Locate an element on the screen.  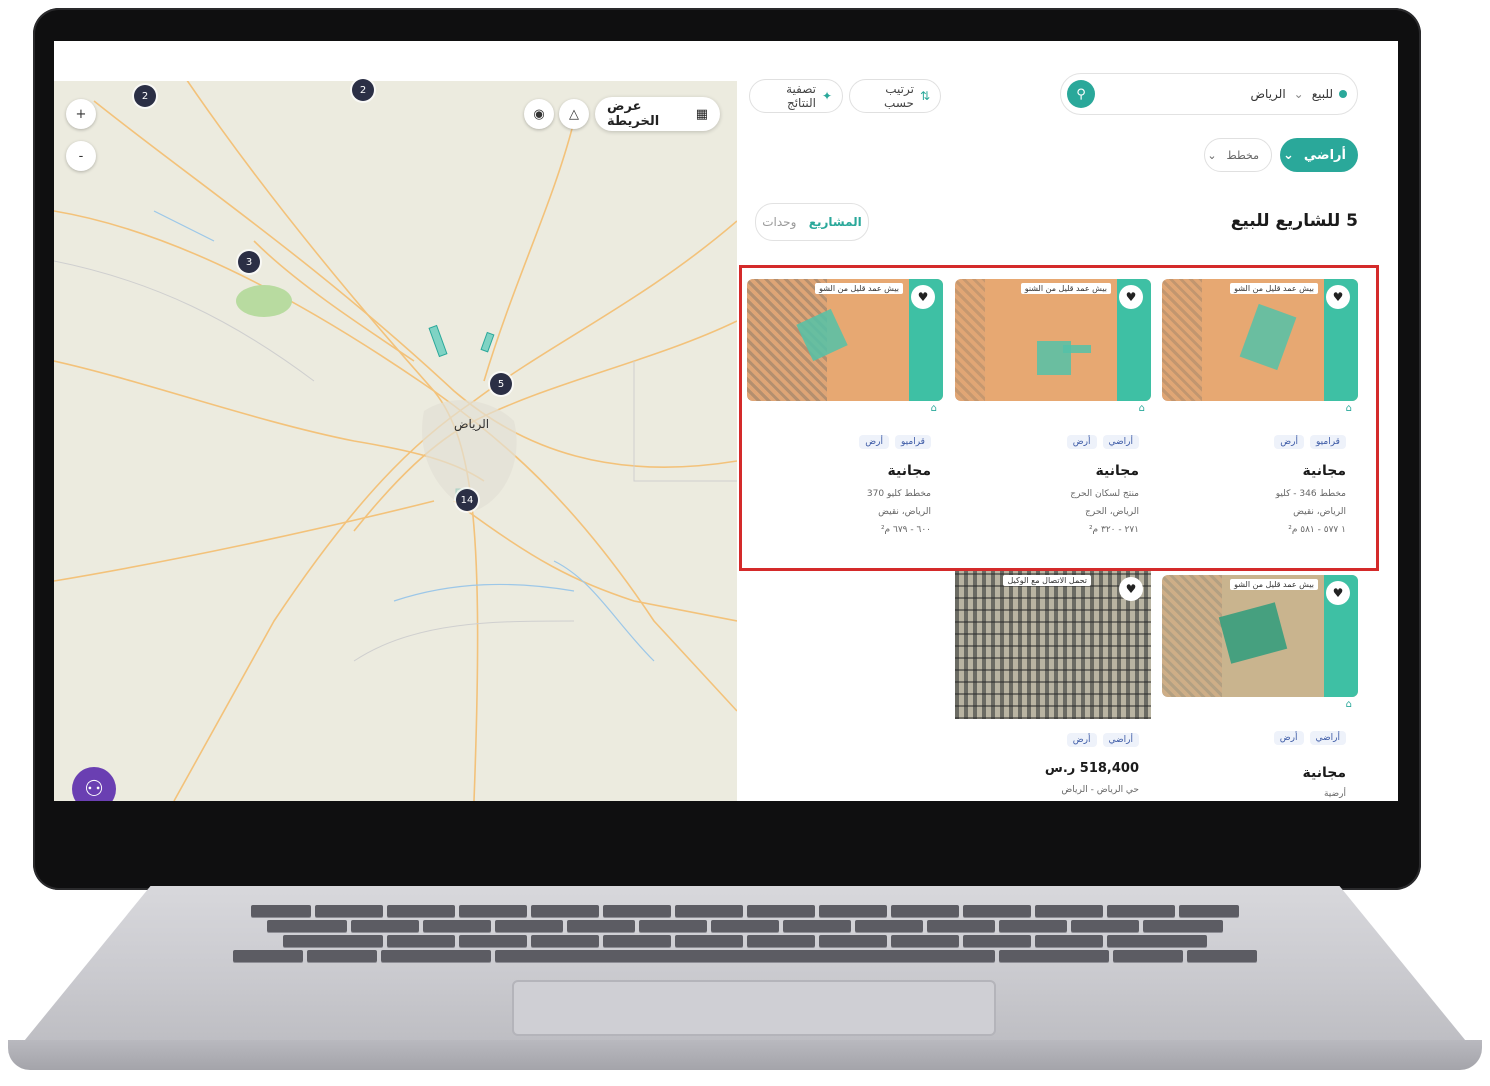
compass-icon: △ is located at coordinates (574, 114).